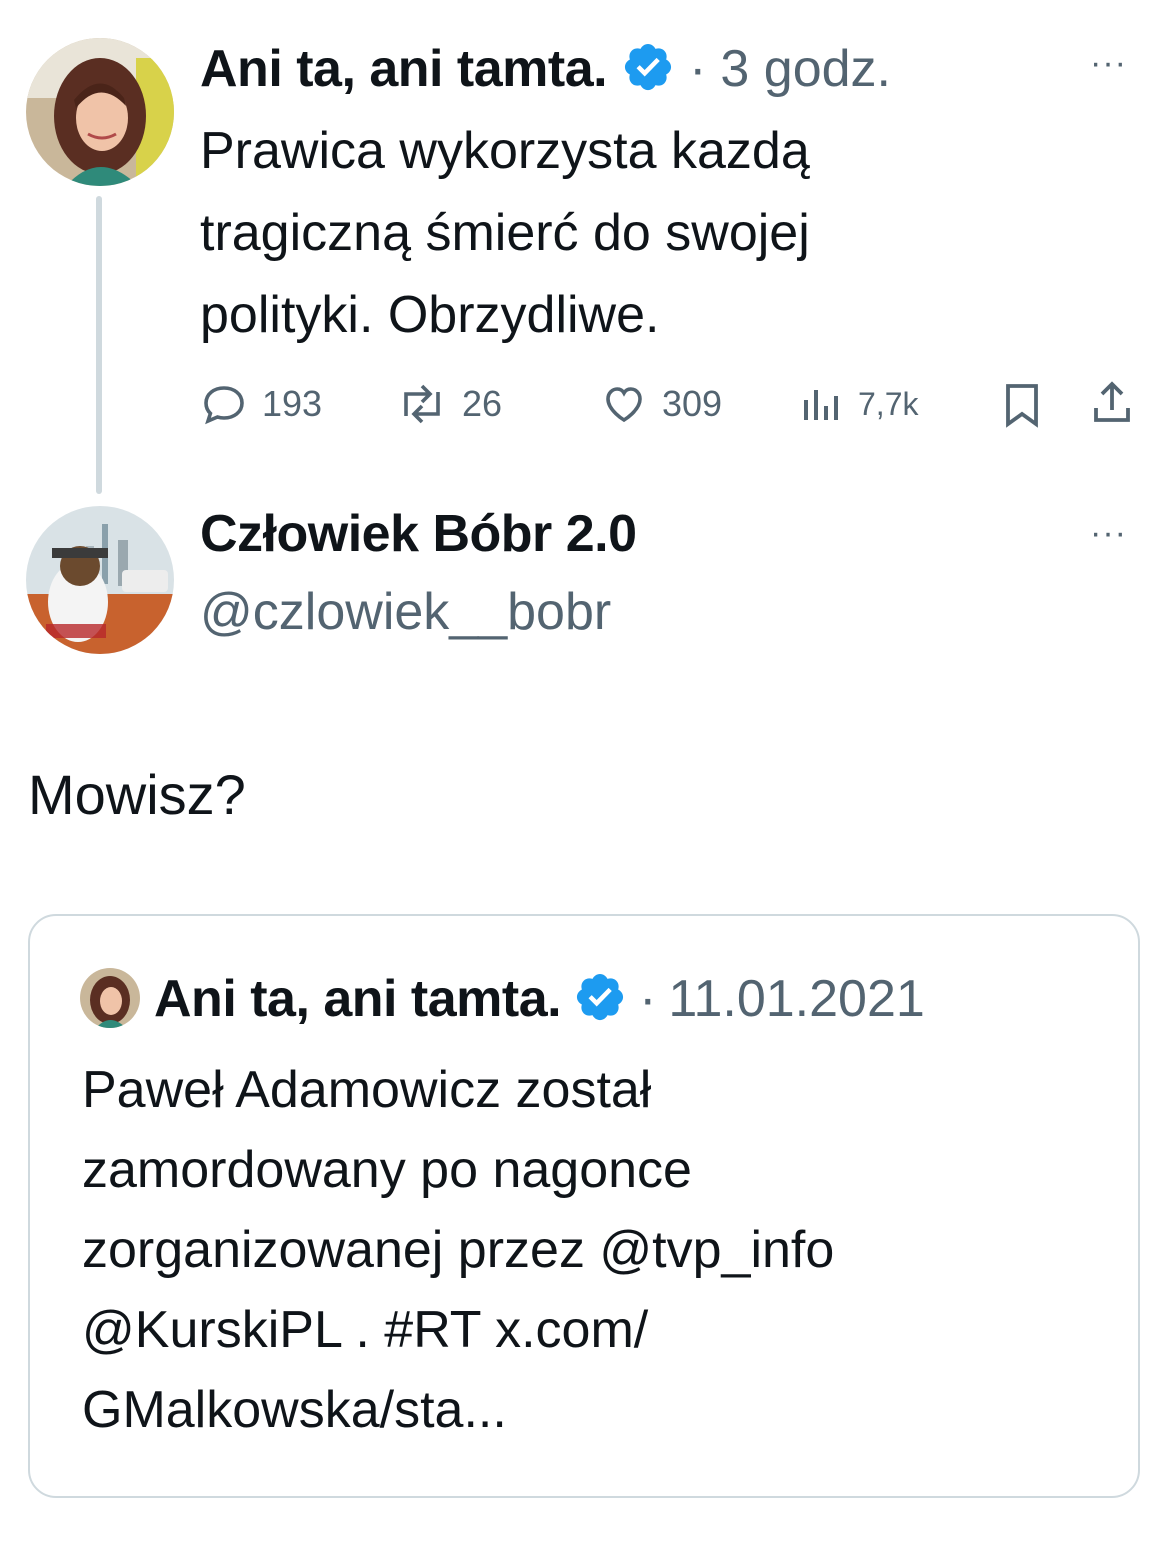  Describe the element at coordinates (1108, 63) in the screenshot. I see `more-options-button: ···` at that location.